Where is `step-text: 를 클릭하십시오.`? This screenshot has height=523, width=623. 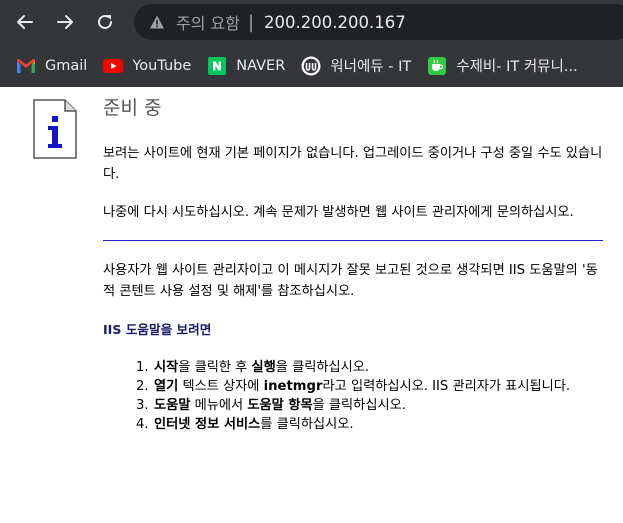
step-text: 를 클릭하십시오. is located at coordinates (307, 424).